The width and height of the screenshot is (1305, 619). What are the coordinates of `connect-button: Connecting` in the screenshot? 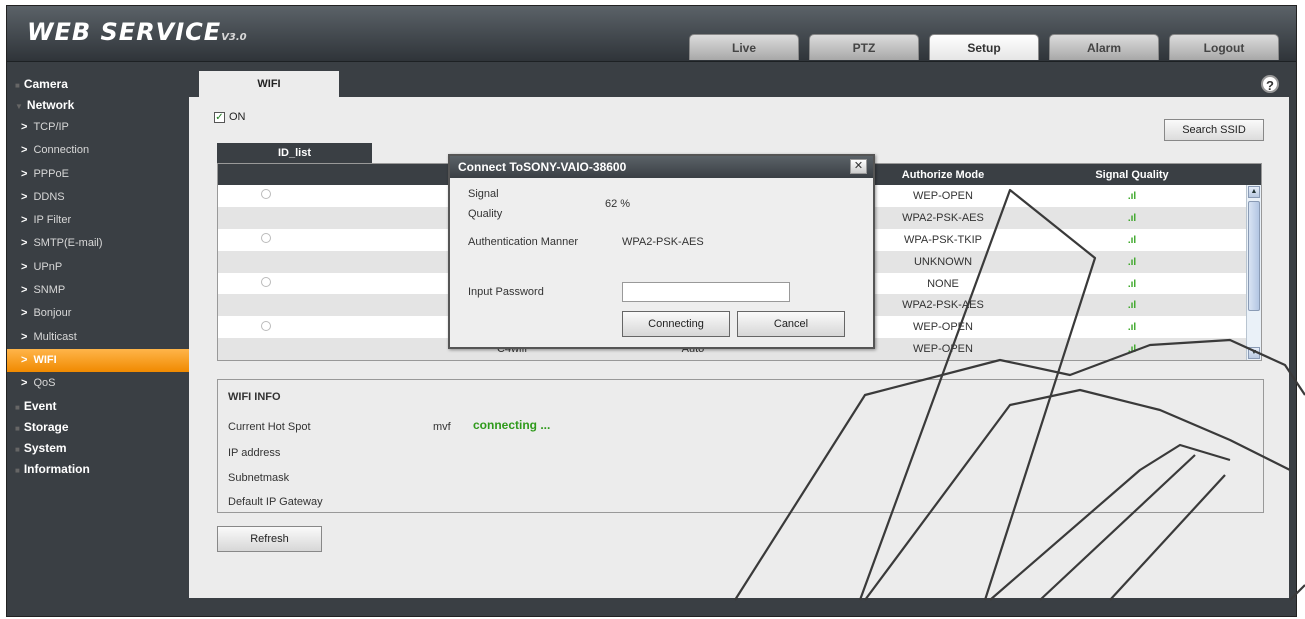 It's located at (676, 324).